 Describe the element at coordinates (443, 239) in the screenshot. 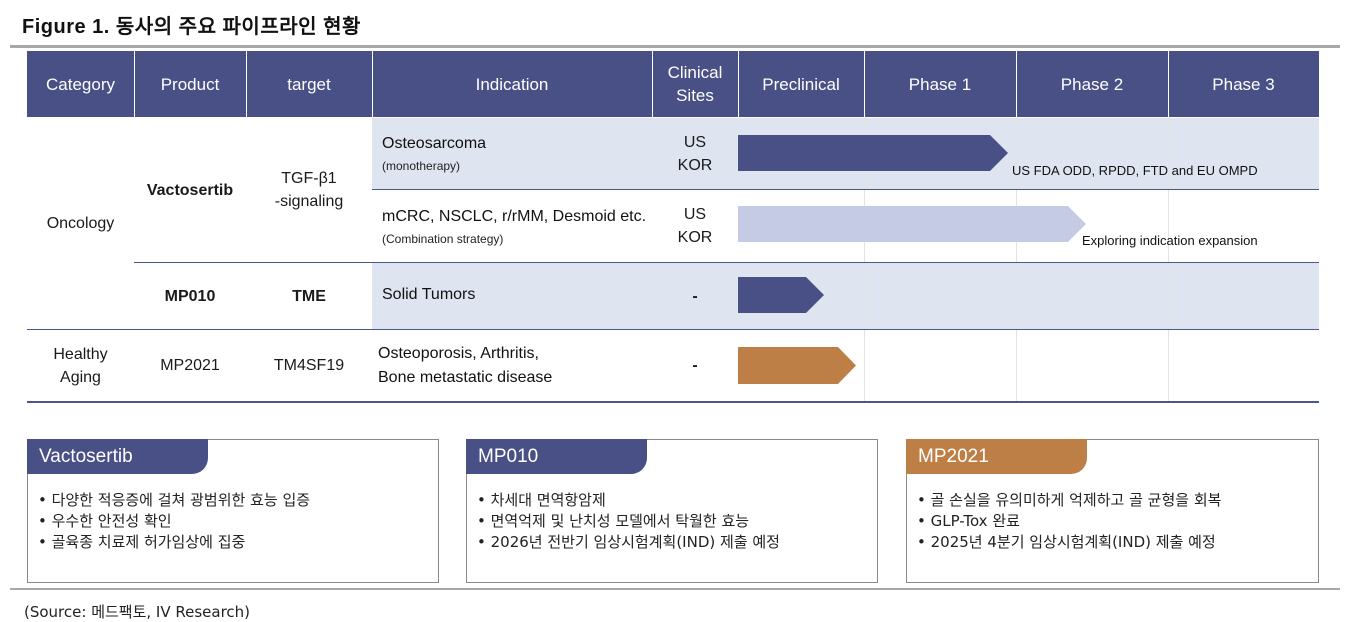

I see `indication-sub-combination: (Combination strategy)` at that location.